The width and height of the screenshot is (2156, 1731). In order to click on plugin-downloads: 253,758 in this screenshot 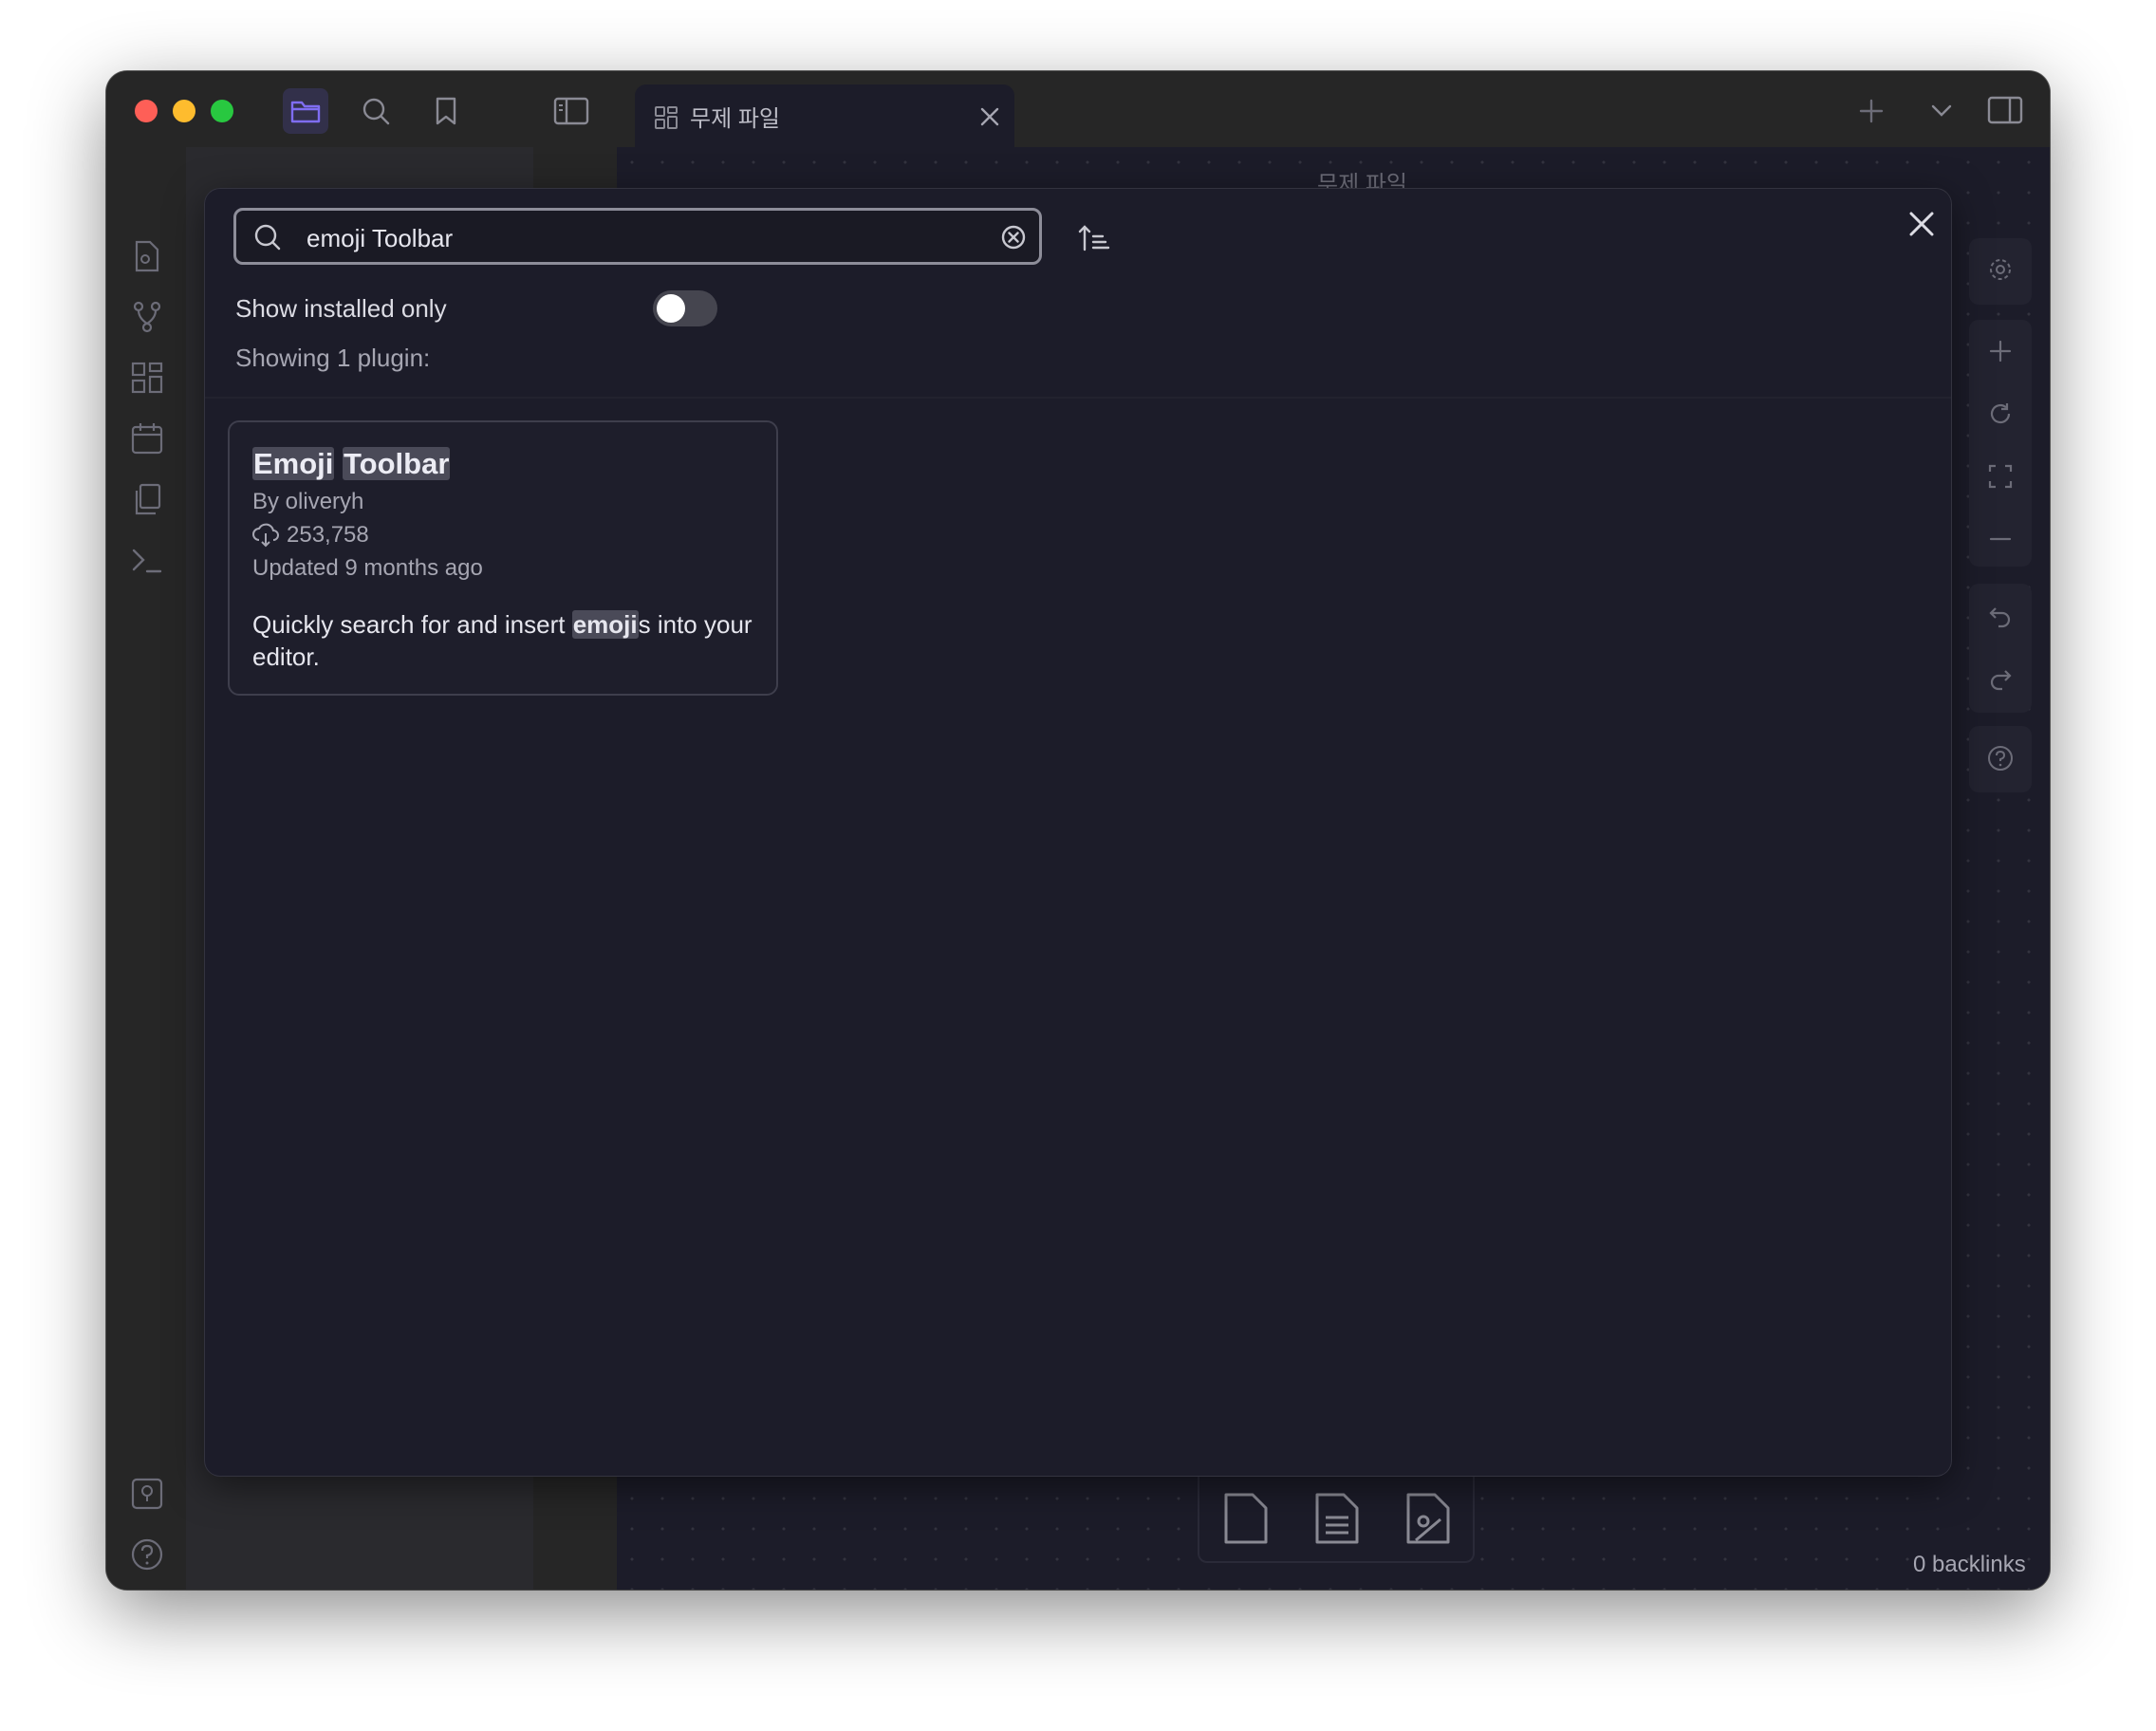, I will do `click(328, 535)`.